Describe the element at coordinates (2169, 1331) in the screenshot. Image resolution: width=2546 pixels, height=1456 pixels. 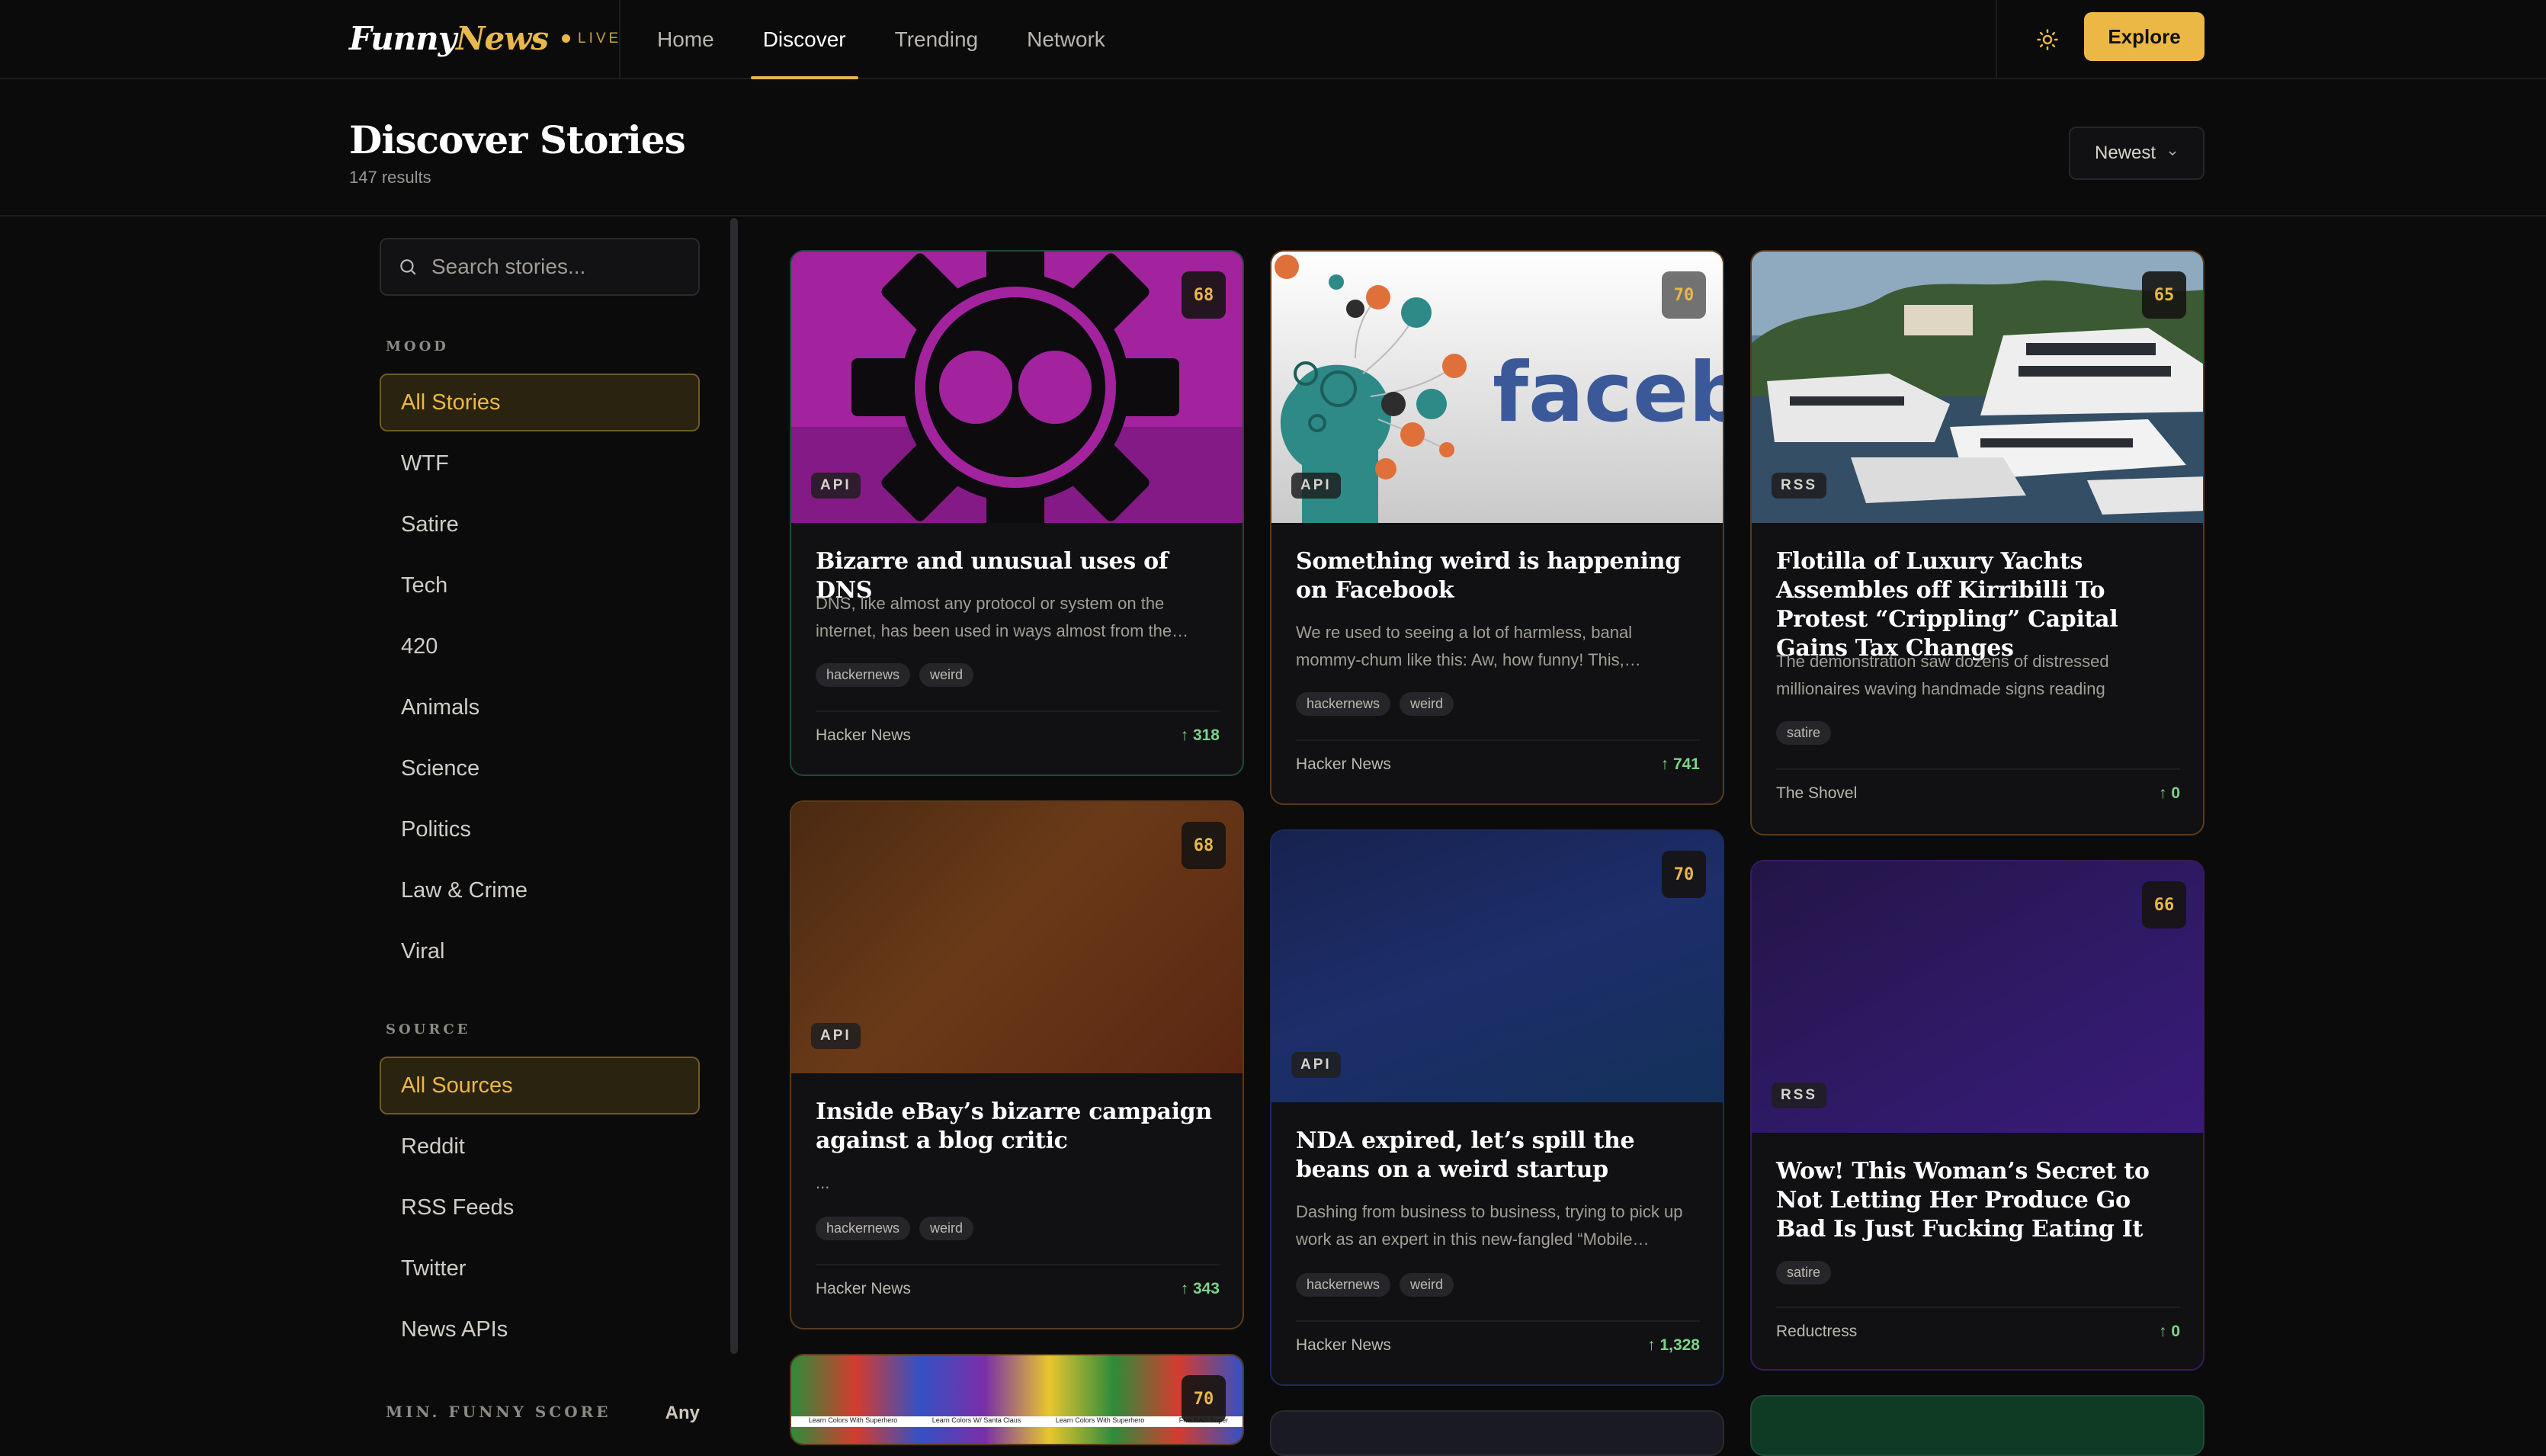
I see `upvote-count: ↑ 0` at that location.